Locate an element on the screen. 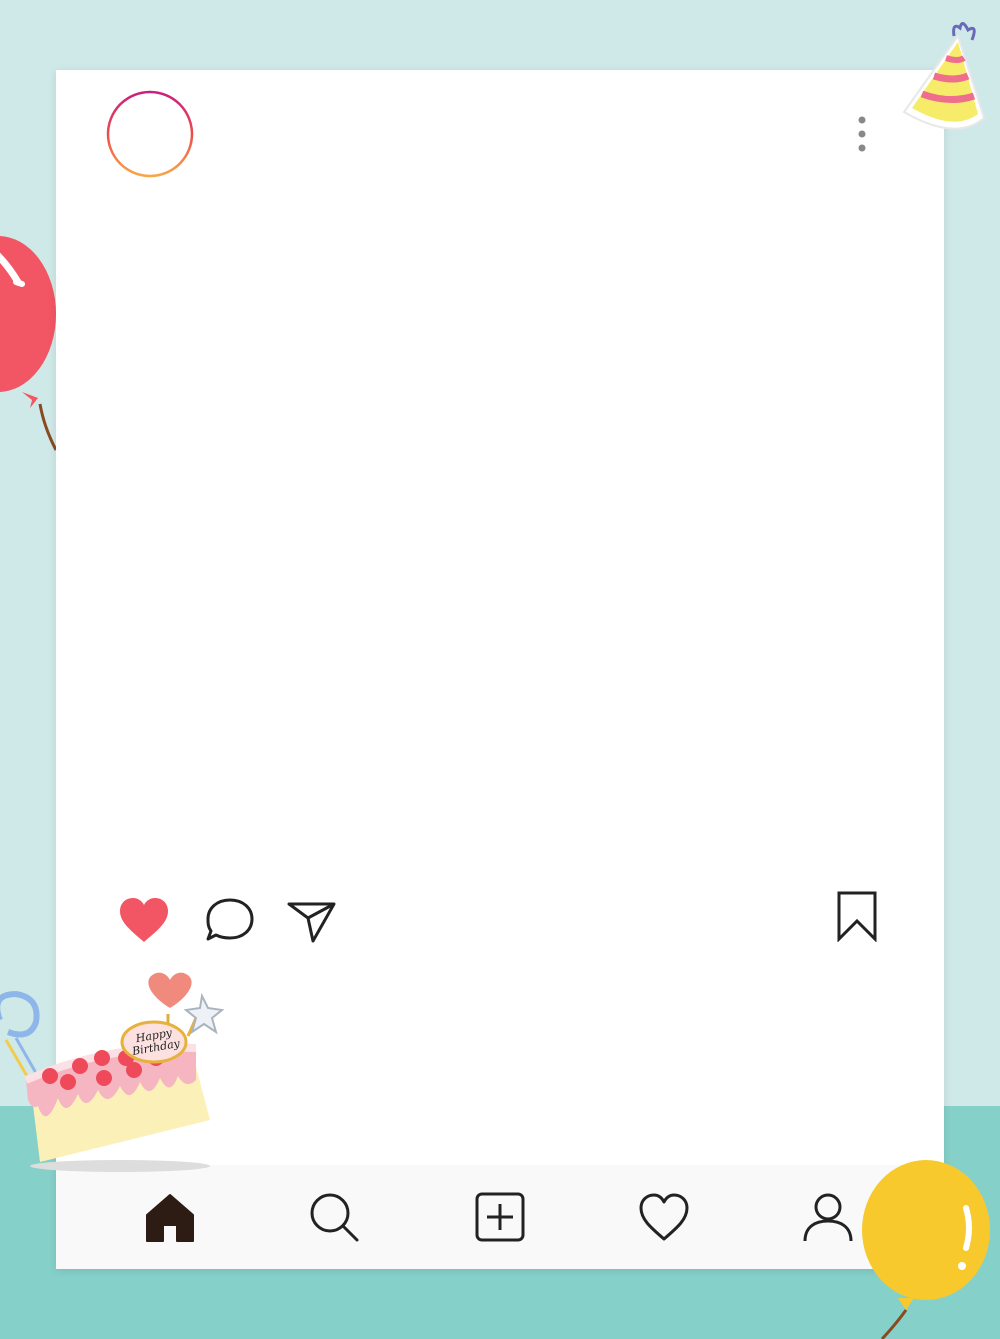 The width and height of the screenshot is (1000, 1339). search-icon is located at coordinates (334, 1217).